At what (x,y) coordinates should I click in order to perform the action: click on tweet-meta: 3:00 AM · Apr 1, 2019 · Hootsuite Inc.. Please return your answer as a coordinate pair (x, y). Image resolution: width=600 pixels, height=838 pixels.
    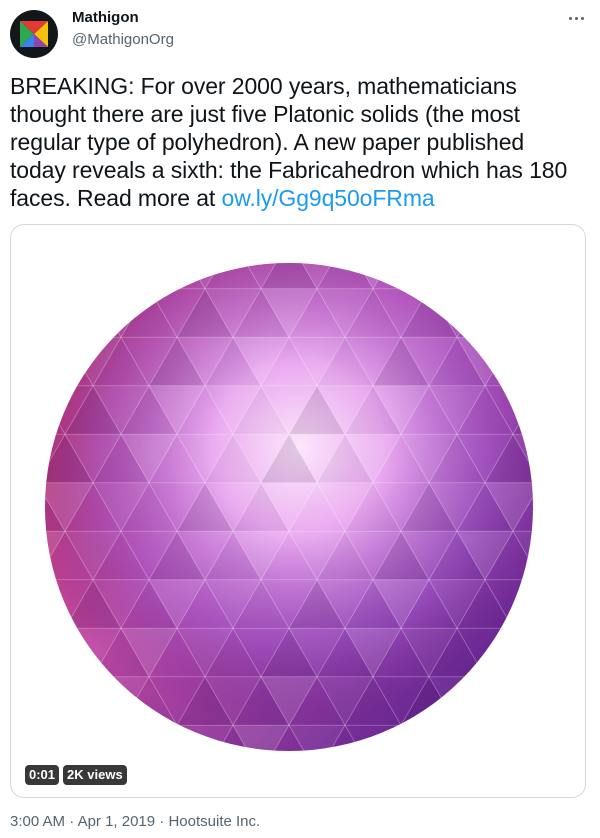
    Looking at the image, I should click on (135, 821).